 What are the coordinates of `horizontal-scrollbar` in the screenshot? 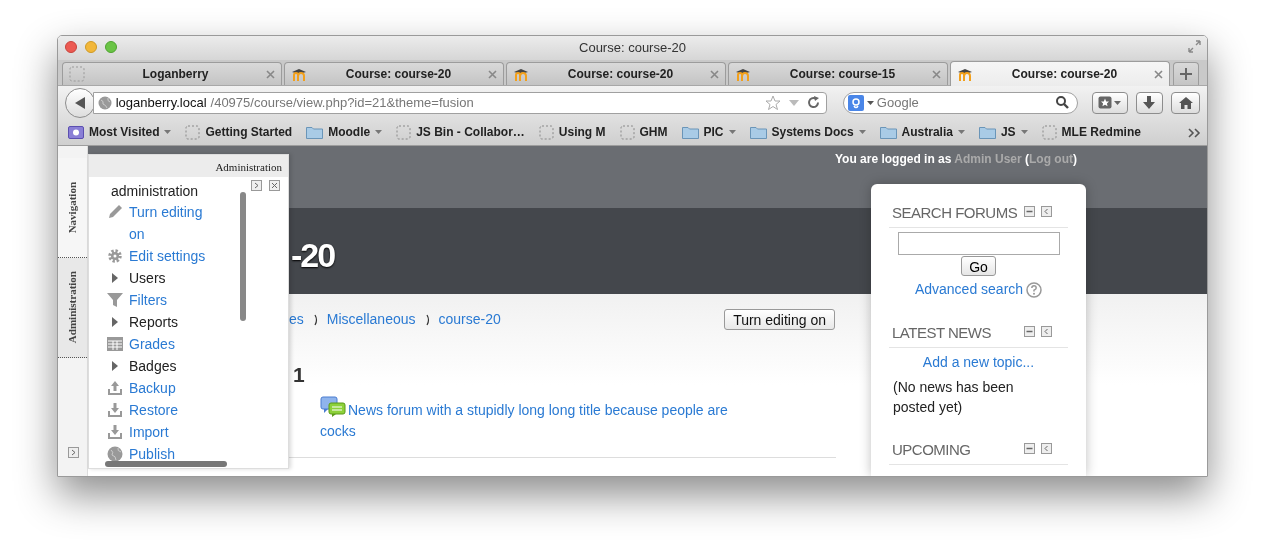 It's located at (166, 464).